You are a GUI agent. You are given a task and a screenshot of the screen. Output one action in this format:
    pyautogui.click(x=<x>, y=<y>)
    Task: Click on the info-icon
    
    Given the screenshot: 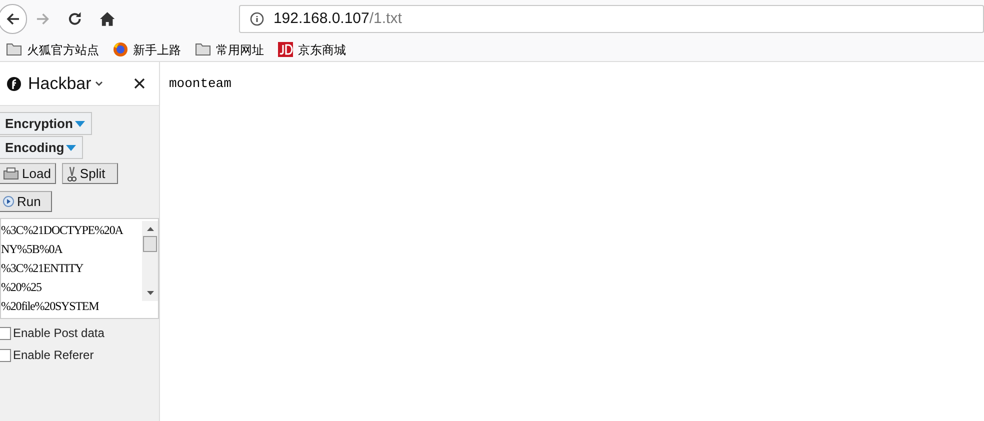 What is the action you would take?
    pyautogui.click(x=257, y=19)
    